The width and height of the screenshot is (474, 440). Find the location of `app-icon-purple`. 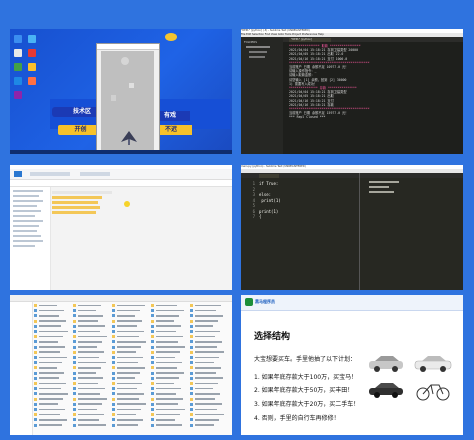

app-icon-purple is located at coordinates (18, 95).